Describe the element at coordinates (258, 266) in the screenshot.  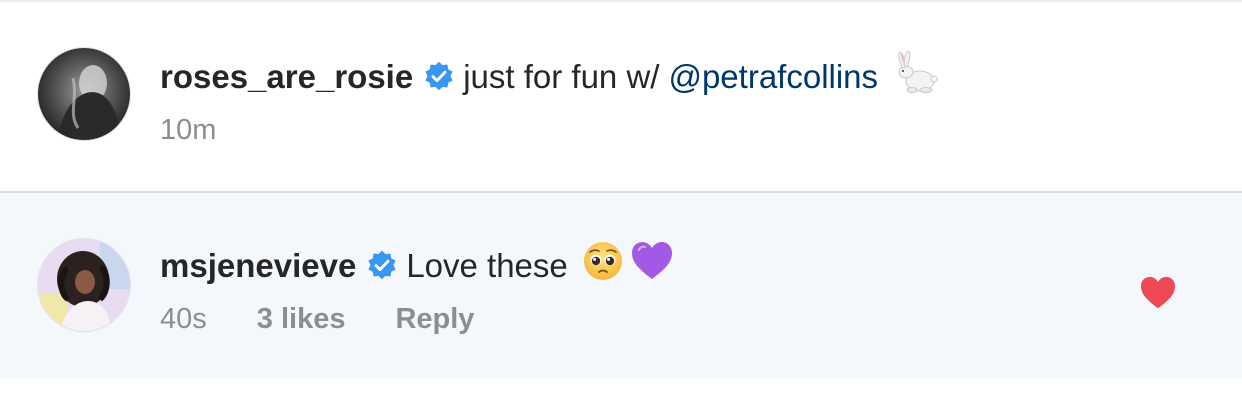
I see `comment-username: msjenevieve` at that location.